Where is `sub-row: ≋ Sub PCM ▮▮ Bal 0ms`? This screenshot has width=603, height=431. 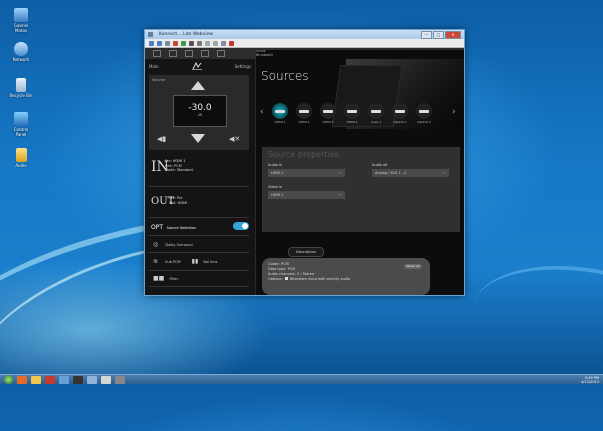
sub-row: ≋ Sub PCM ▮▮ Bal 0ms is located at coordinates (185, 261).